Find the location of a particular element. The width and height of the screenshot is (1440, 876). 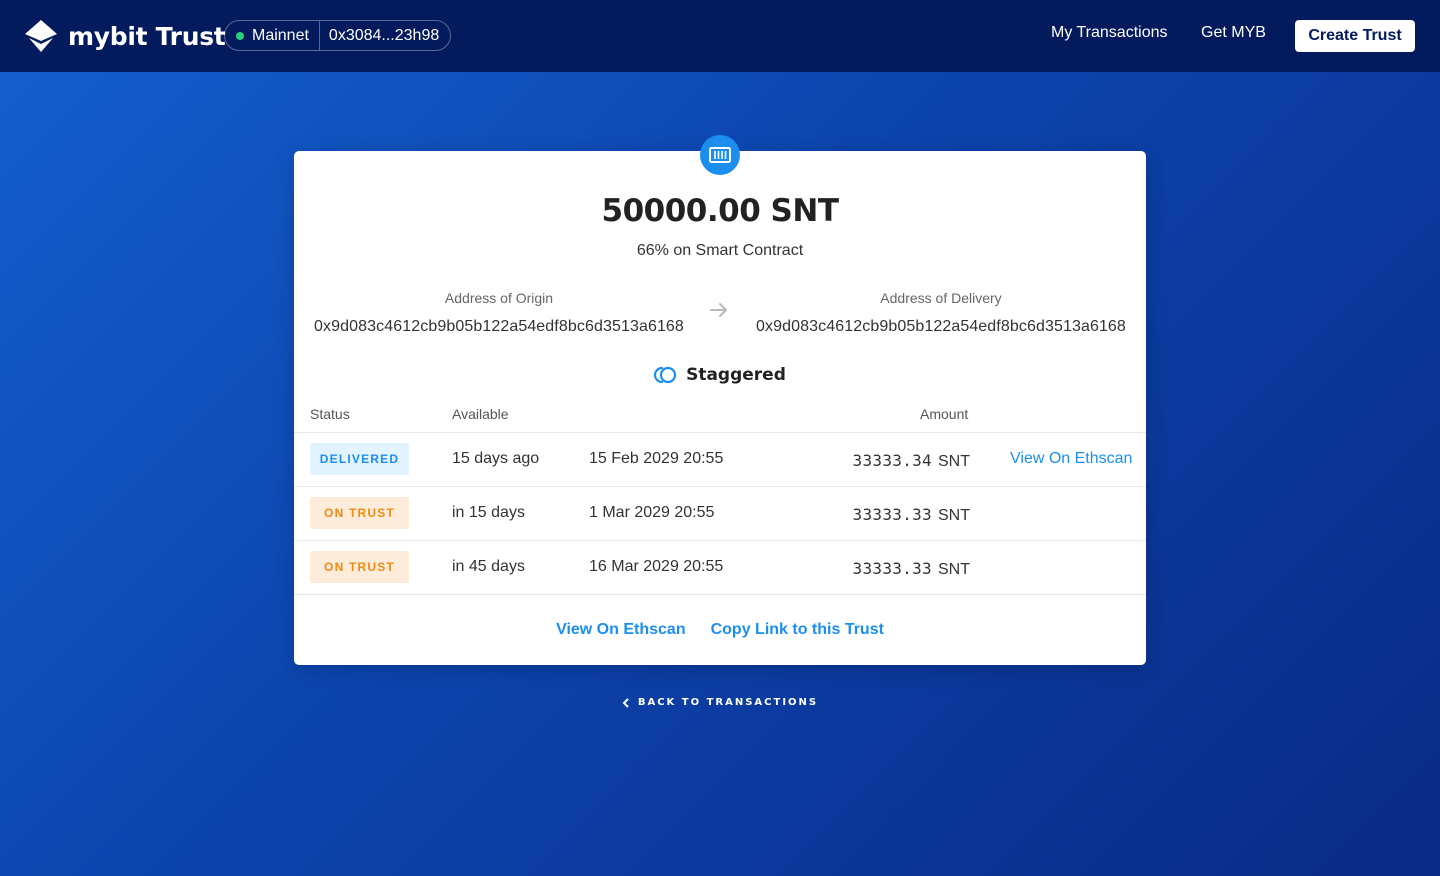

trust-amount: 50000.00 SNT is located at coordinates (720, 211).